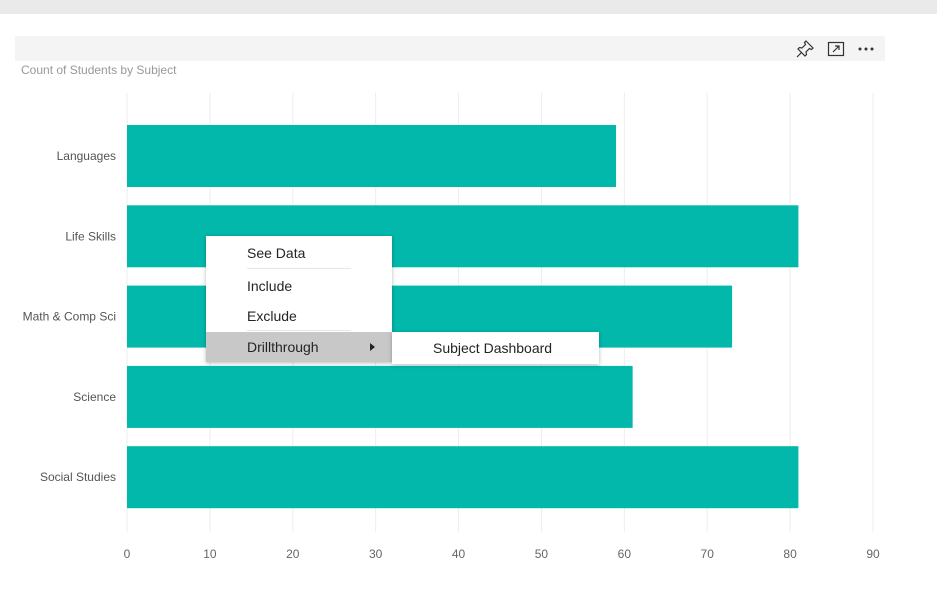 The image size is (937, 598). Describe the element at coordinates (376, 554) in the screenshot. I see `x-tick-label: 30` at that location.